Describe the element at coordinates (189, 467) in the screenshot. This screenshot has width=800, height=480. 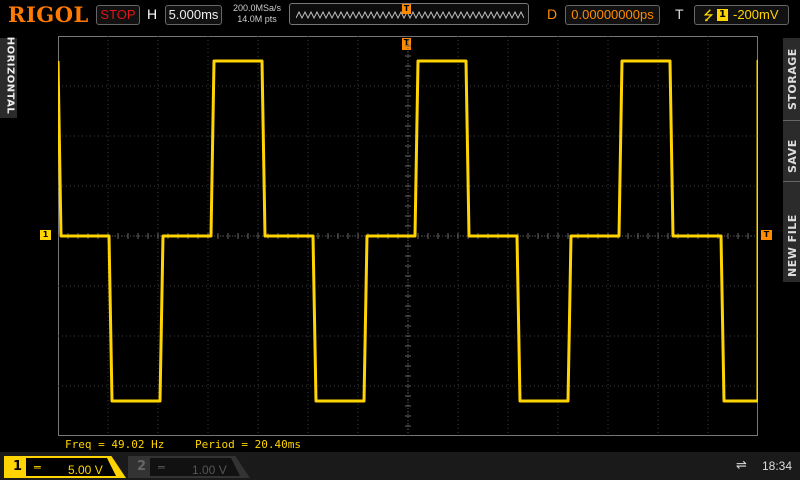
I see `channel2-tab: 2 ═ 1.00 V` at that location.